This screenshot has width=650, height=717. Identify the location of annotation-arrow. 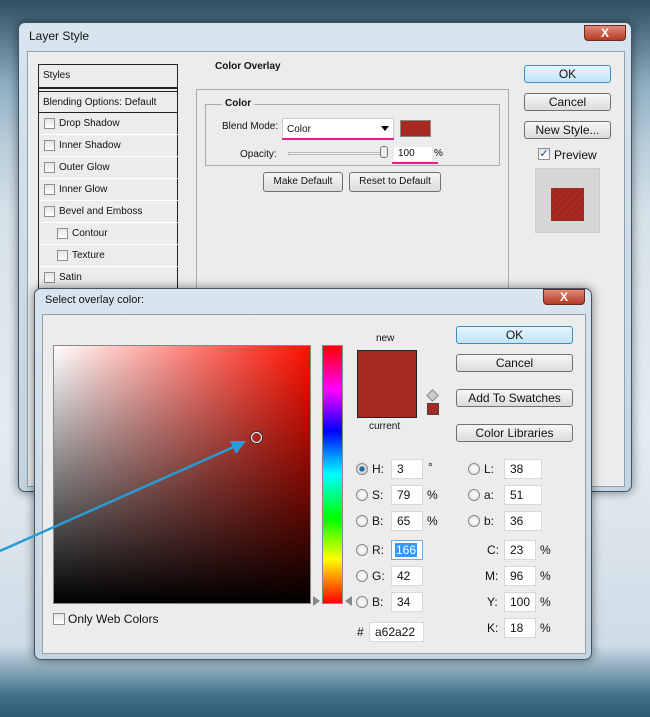
(123, 497).